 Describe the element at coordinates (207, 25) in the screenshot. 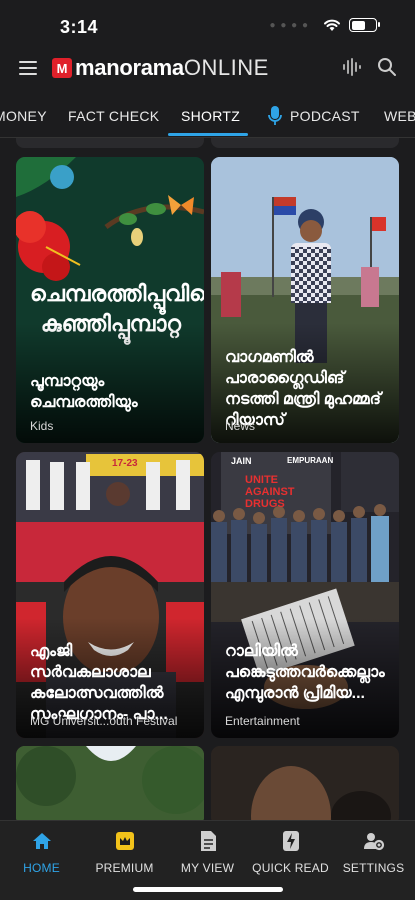

I see `status-bar: 3:14 ● ● ● ●` at that location.